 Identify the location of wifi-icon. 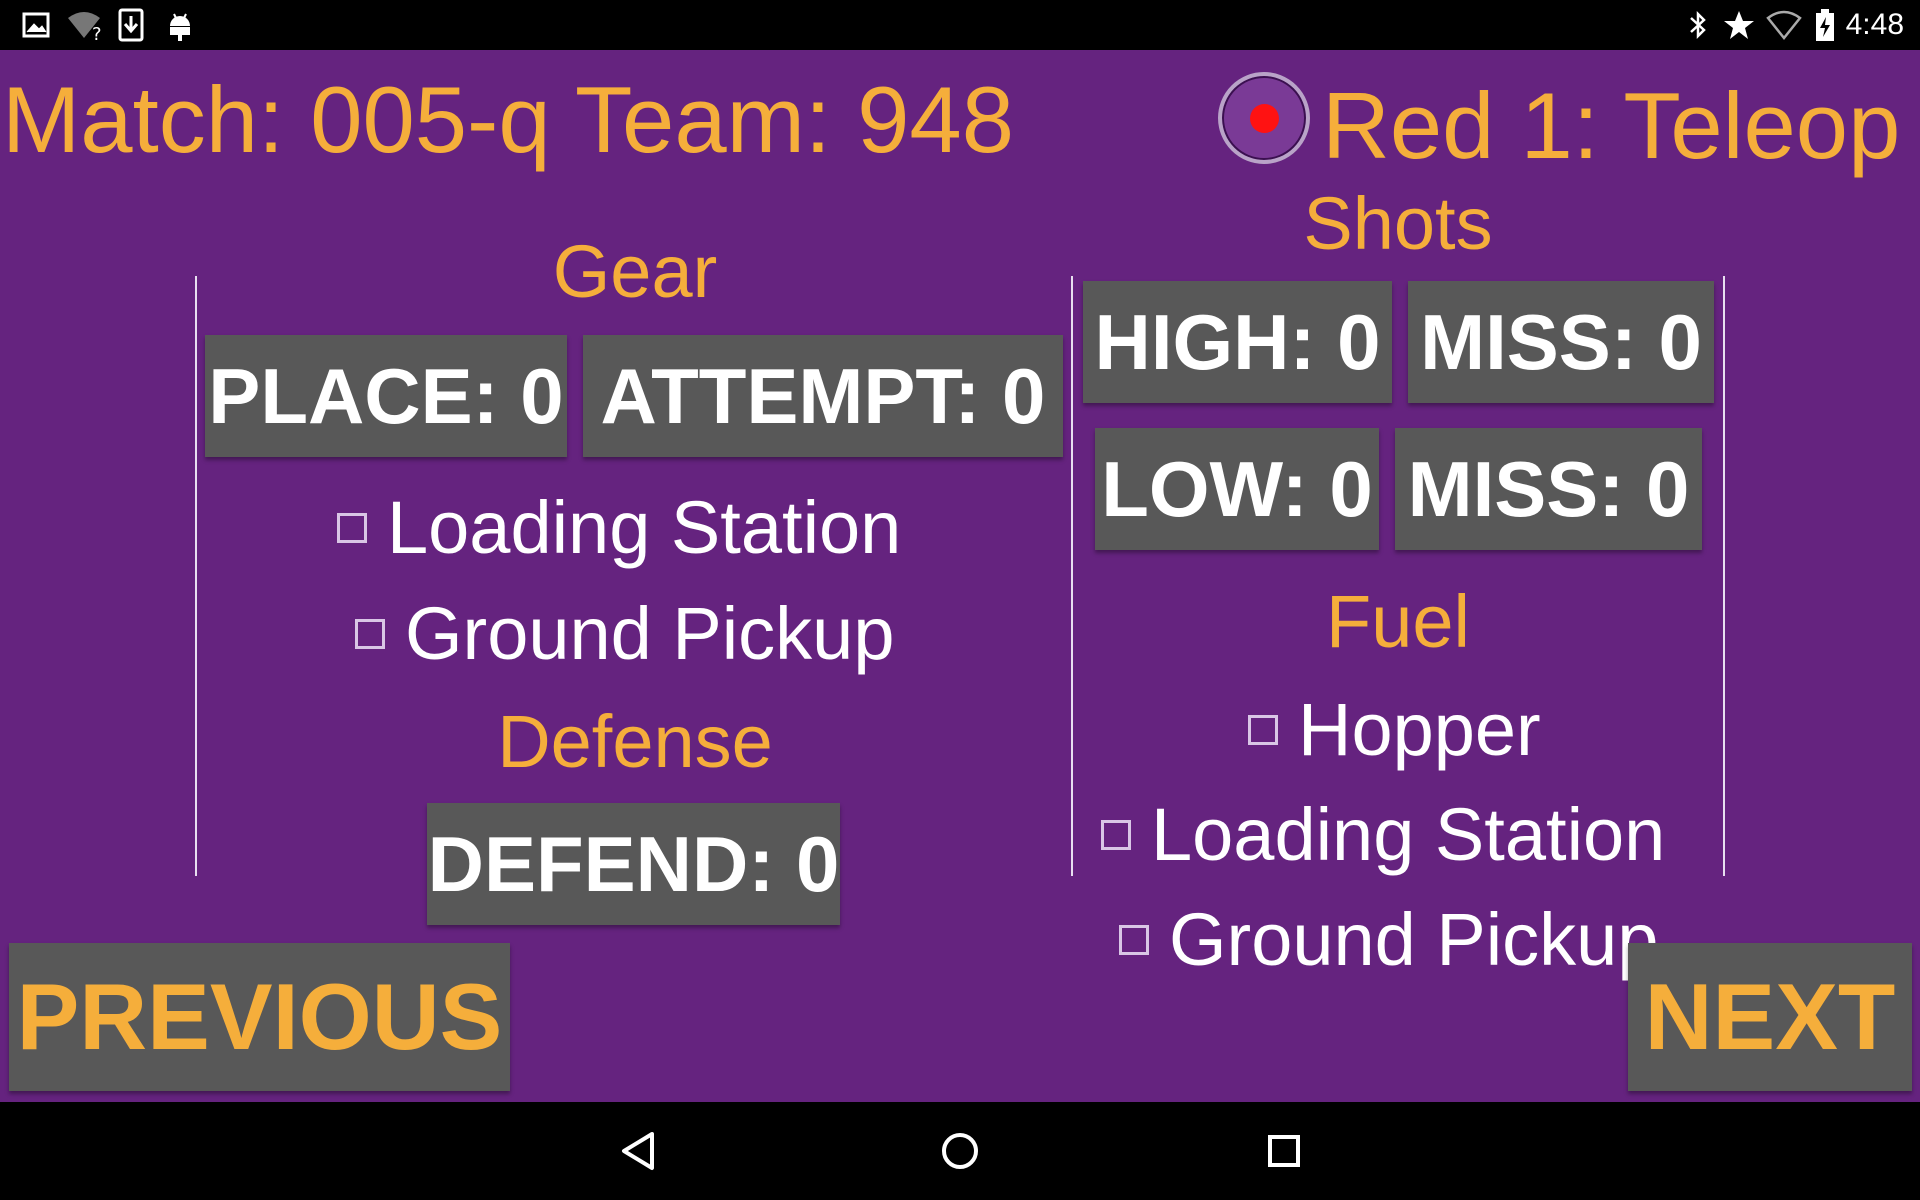
(1784, 25).